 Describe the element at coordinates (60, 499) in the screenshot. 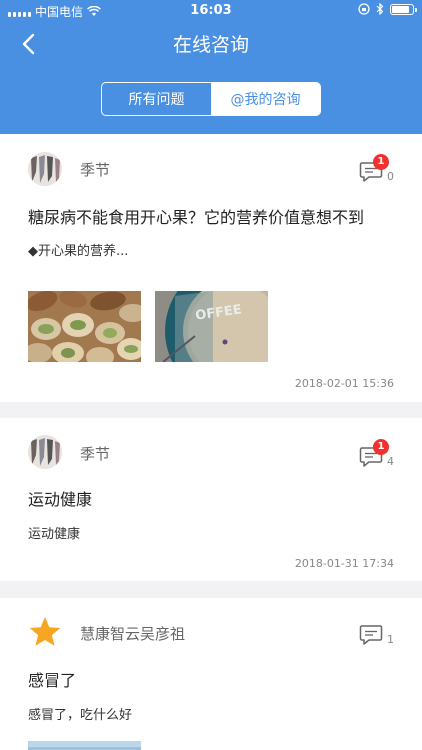

I see `question-title: 运动健康` at that location.